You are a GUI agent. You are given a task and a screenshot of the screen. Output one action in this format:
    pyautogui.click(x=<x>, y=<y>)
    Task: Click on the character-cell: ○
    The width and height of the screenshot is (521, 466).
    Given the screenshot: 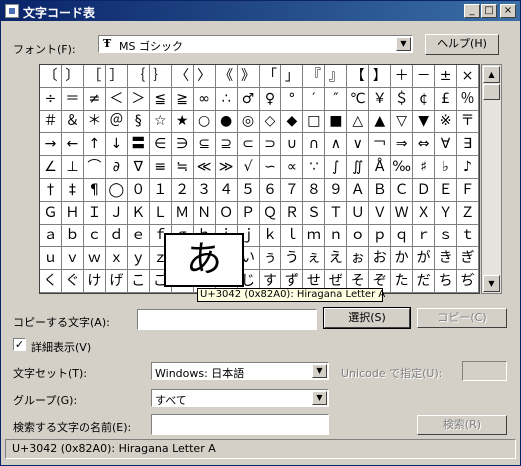 What is the action you would take?
    pyautogui.click(x=204, y=122)
    